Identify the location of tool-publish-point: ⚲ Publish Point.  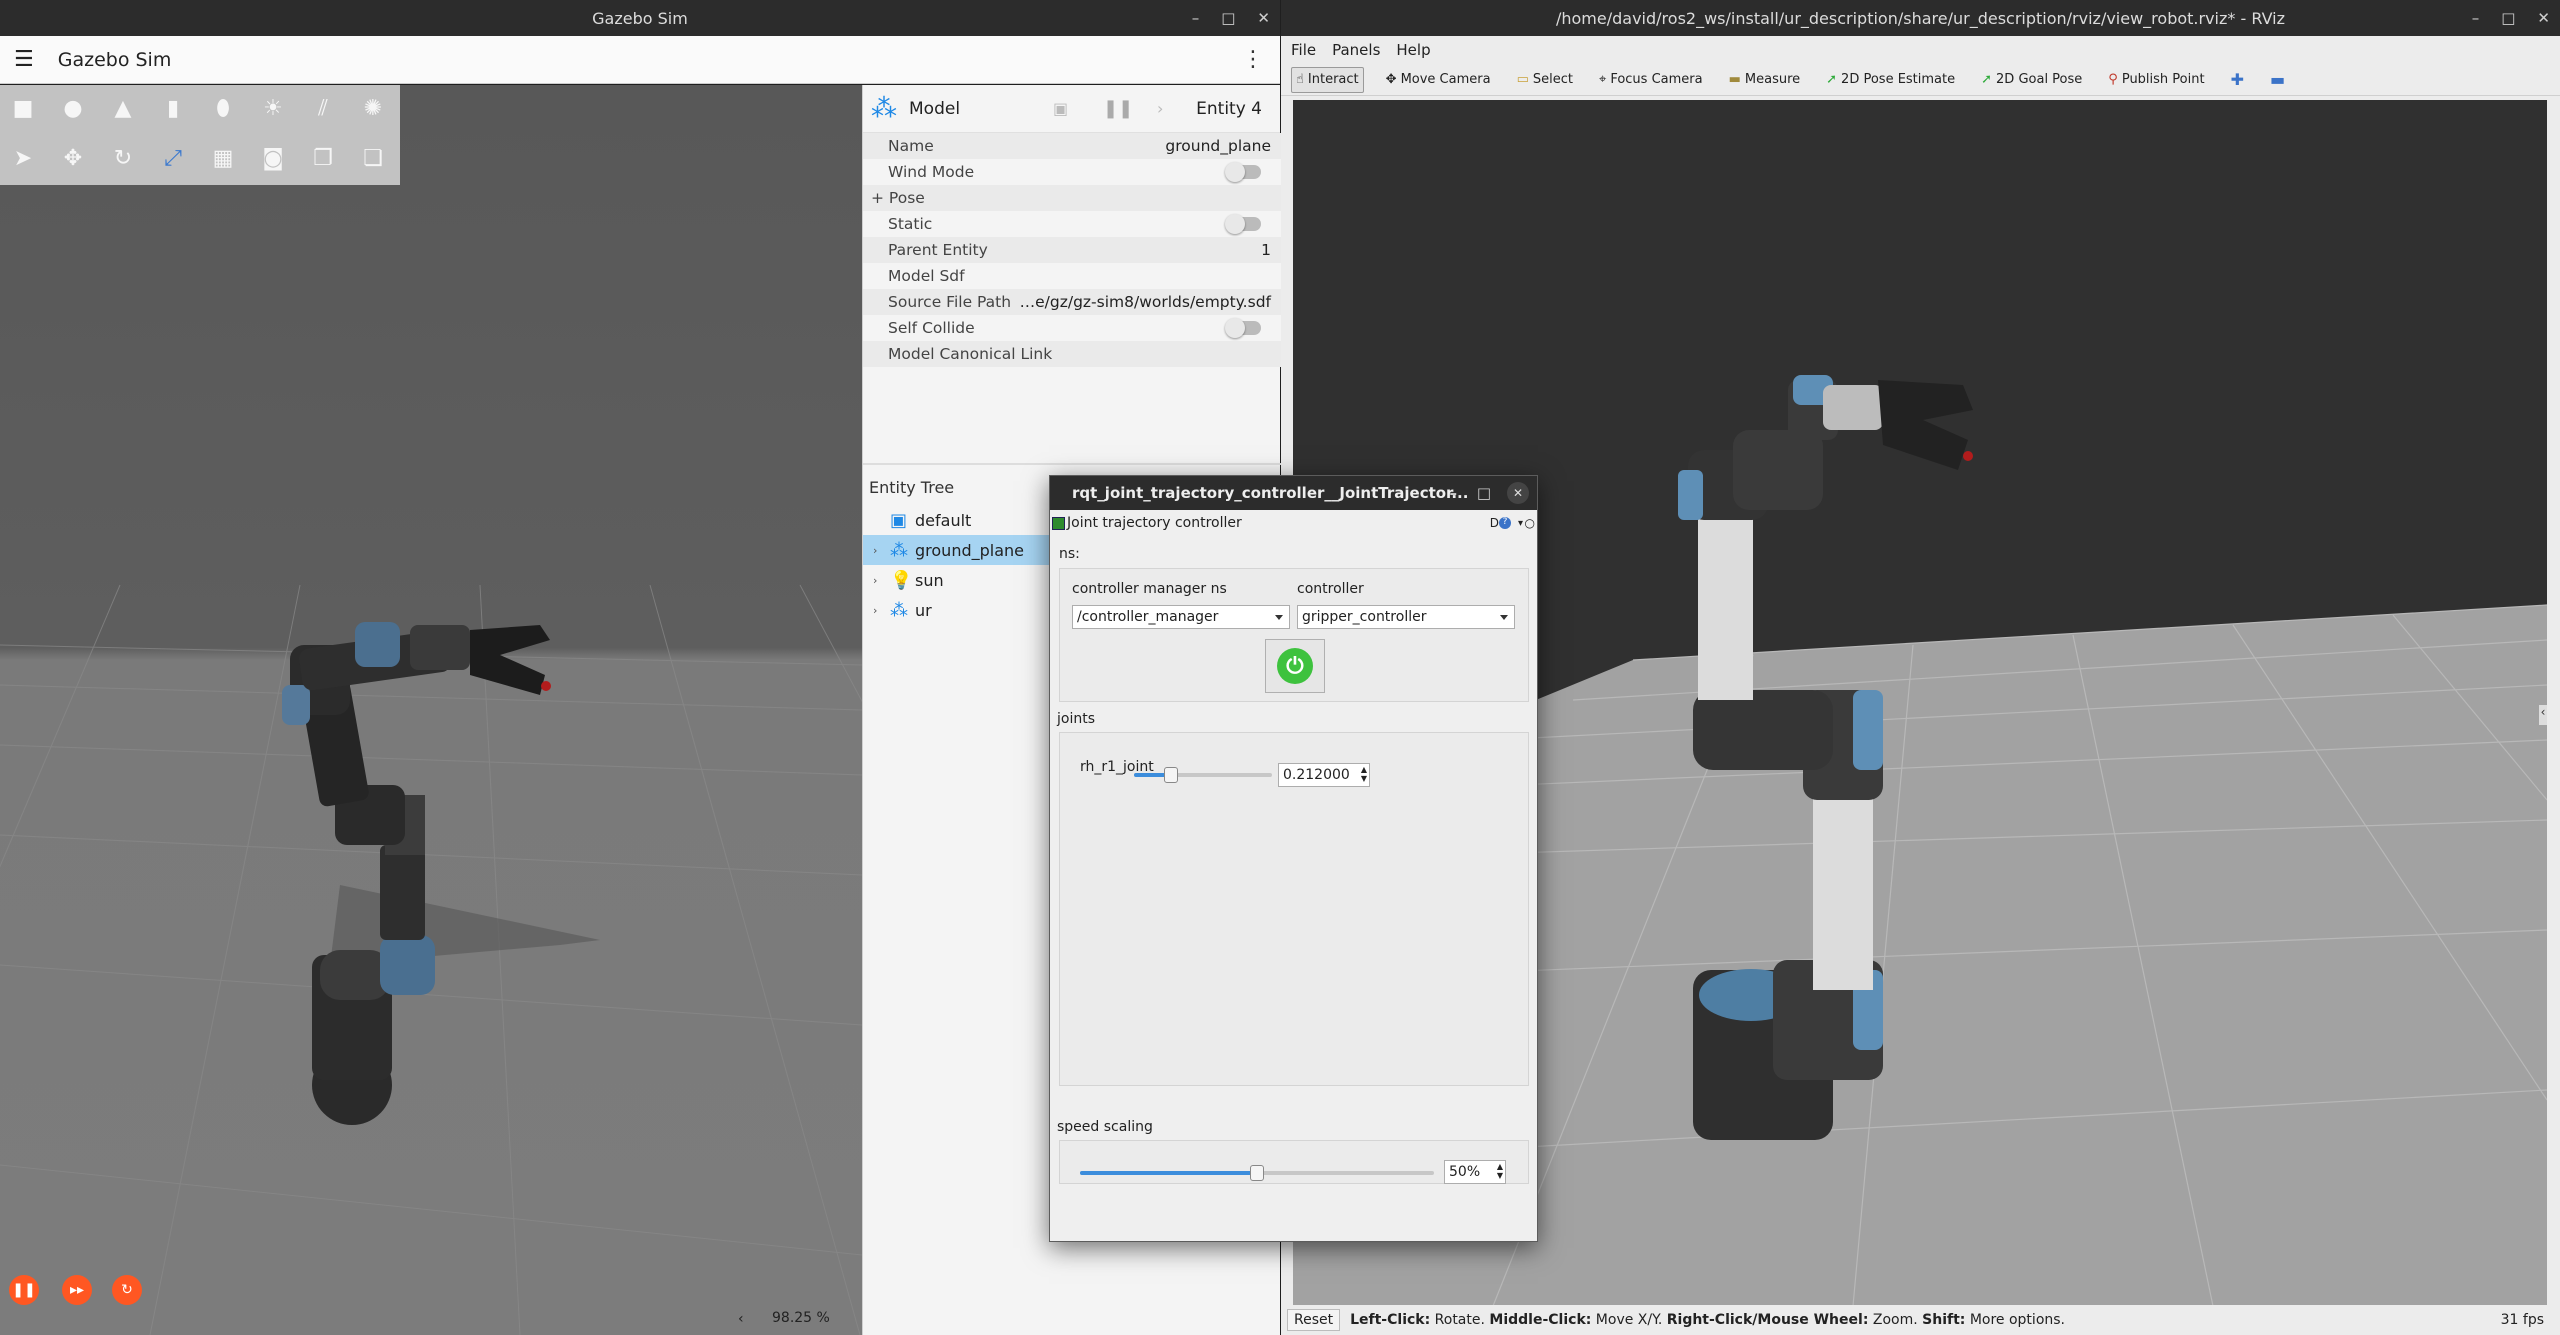
(2156, 80).